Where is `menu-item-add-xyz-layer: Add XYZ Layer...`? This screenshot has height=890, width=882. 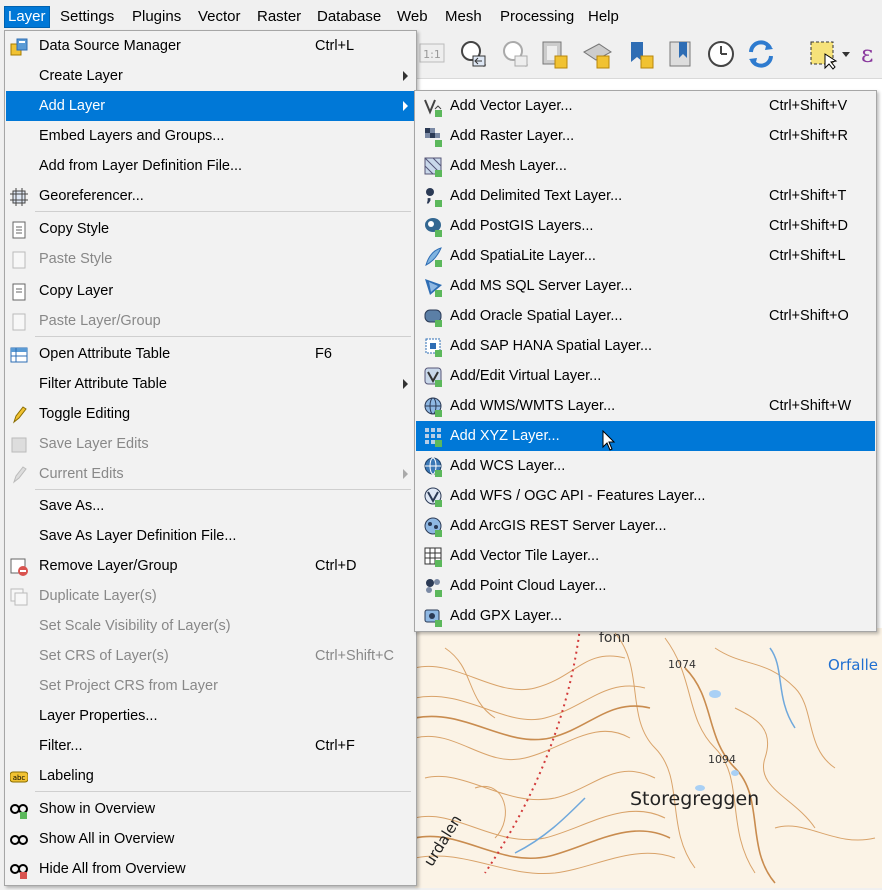
menu-item-add-xyz-layer: Add XYZ Layer... is located at coordinates (645, 436).